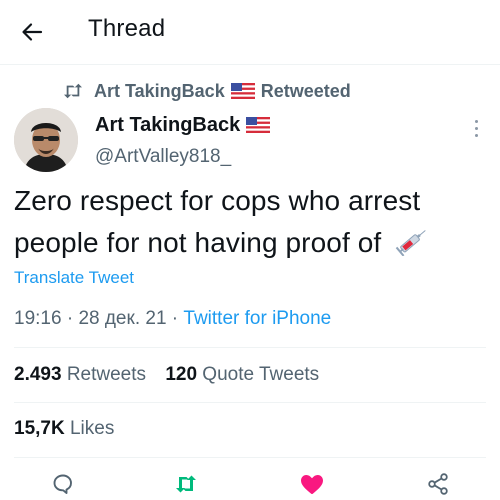 The image size is (500, 500). I want to click on heart-icon, so click(312, 484).